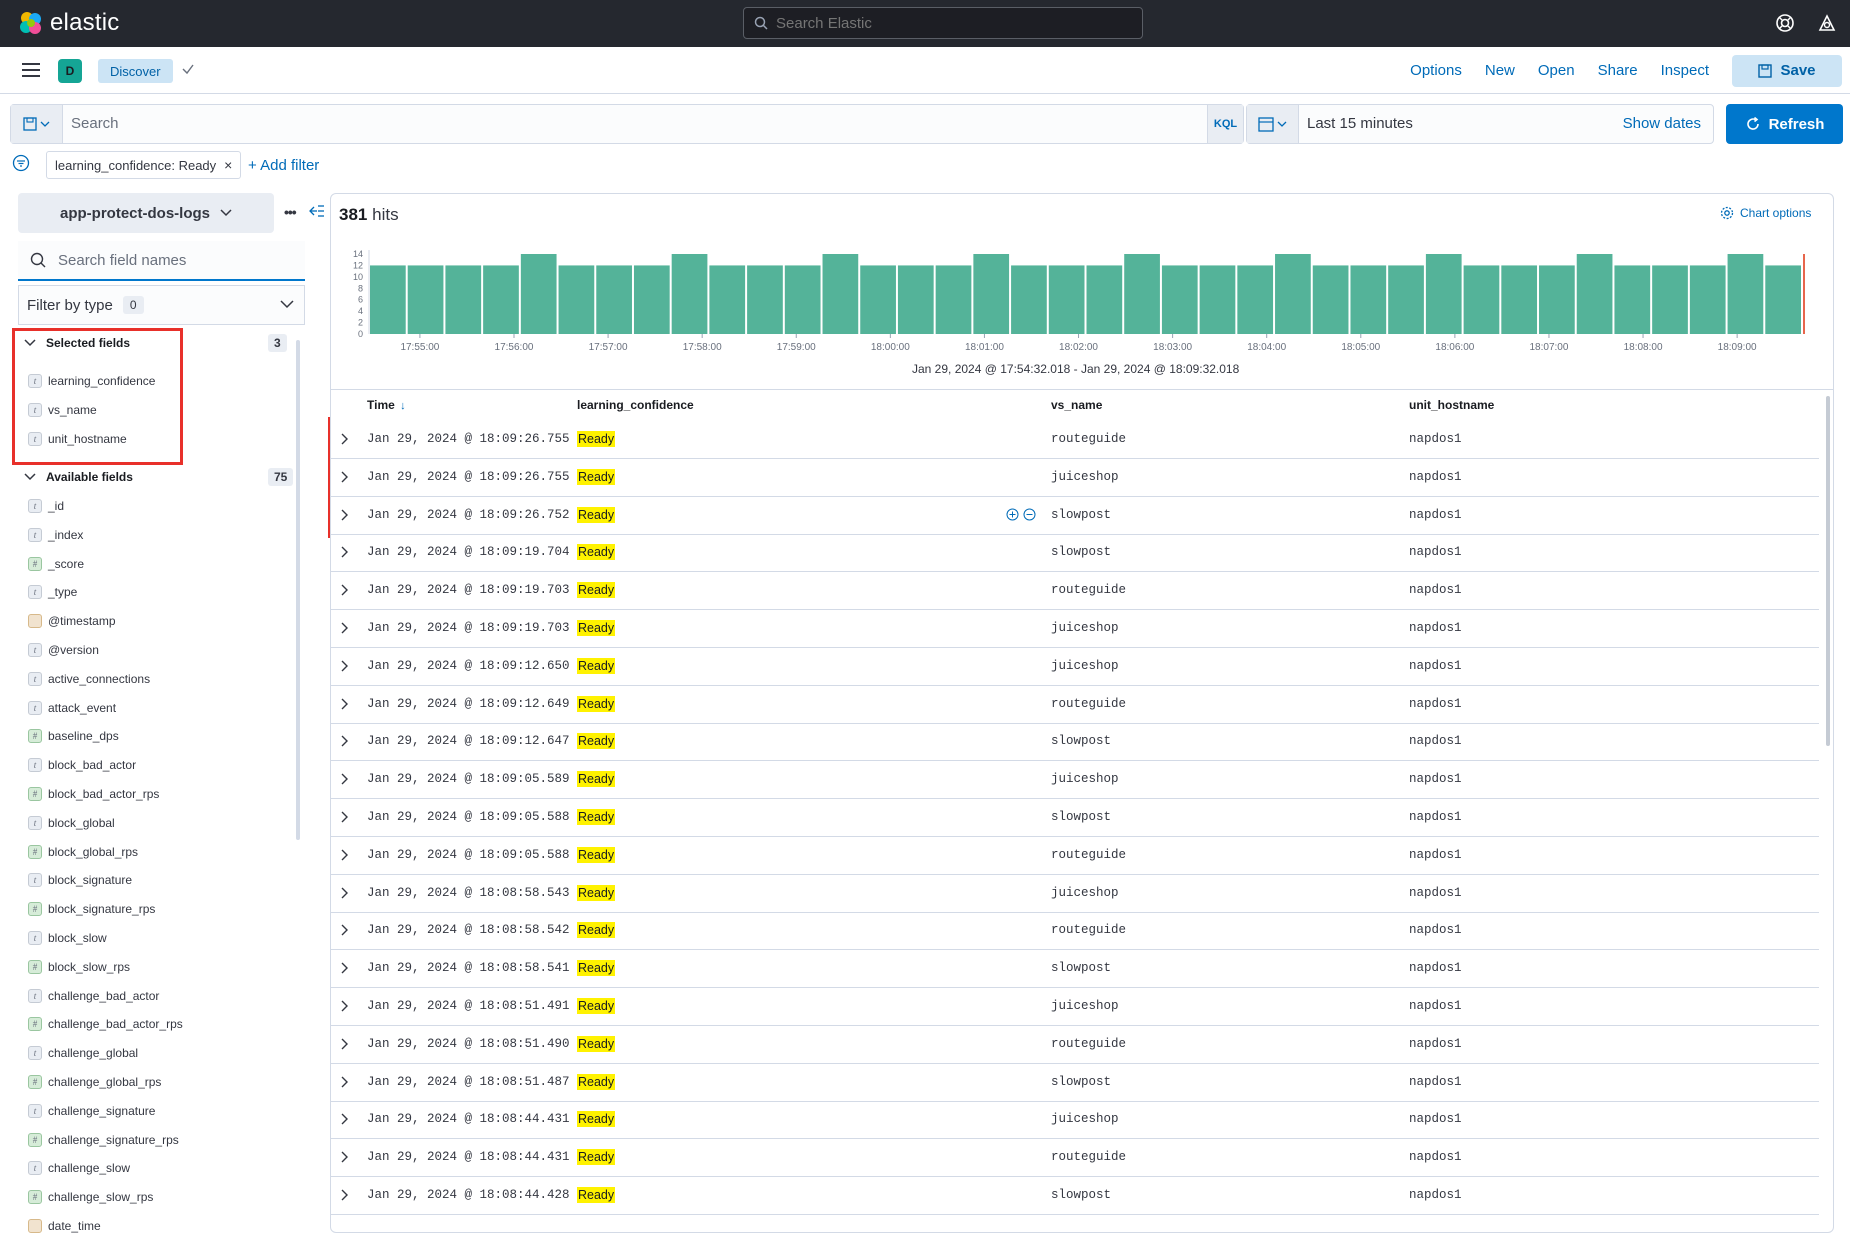 Image resolution: width=1850 pixels, height=1246 pixels. I want to click on filter-for-value-icon, so click(1012, 514).